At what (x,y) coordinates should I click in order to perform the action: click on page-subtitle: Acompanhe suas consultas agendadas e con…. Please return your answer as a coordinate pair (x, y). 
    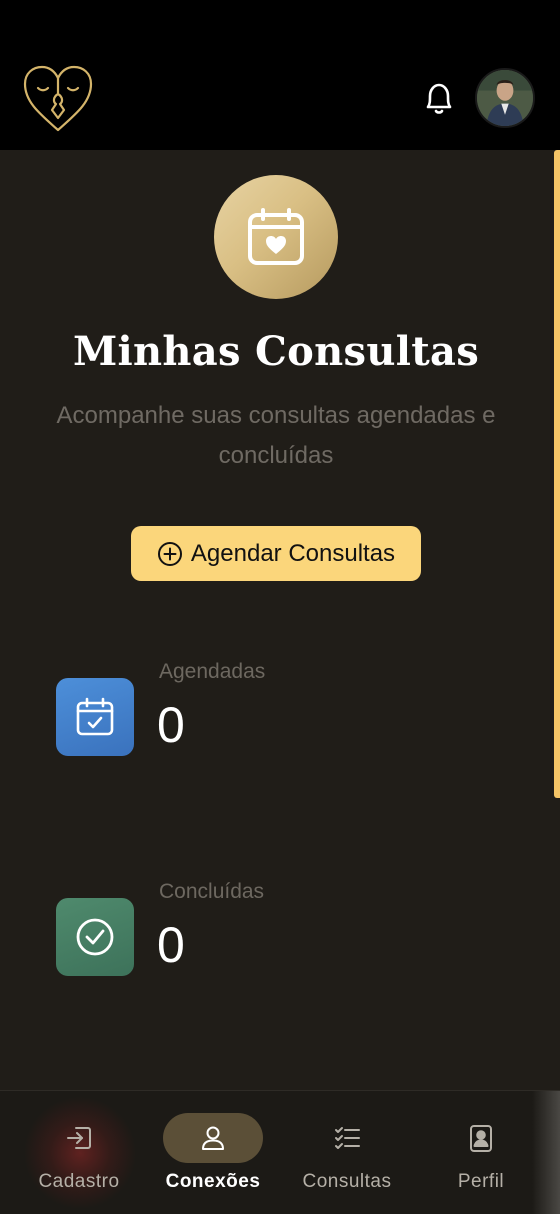
    Looking at the image, I should click on (276, 435).